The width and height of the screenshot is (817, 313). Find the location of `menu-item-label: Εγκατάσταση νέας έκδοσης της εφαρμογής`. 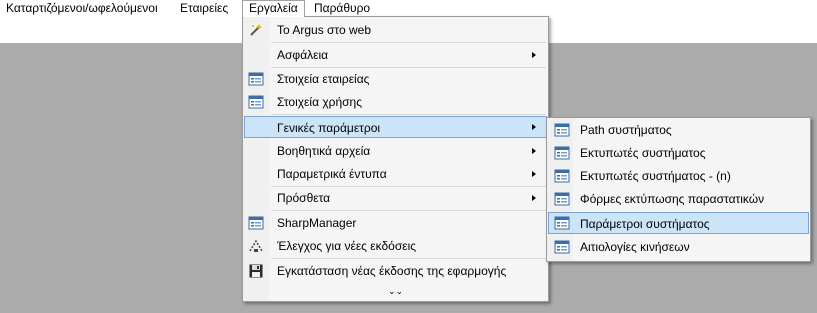

menu-item-label: Εγκατάσταση νέας έκδοσης της εφαρμογής is located at coordinates (392, 271).